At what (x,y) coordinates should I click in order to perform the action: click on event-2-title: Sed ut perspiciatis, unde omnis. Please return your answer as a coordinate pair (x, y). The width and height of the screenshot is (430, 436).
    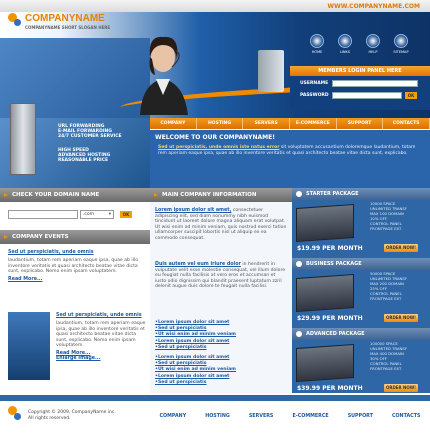
    Looking at the image, I should click on (101, 315).